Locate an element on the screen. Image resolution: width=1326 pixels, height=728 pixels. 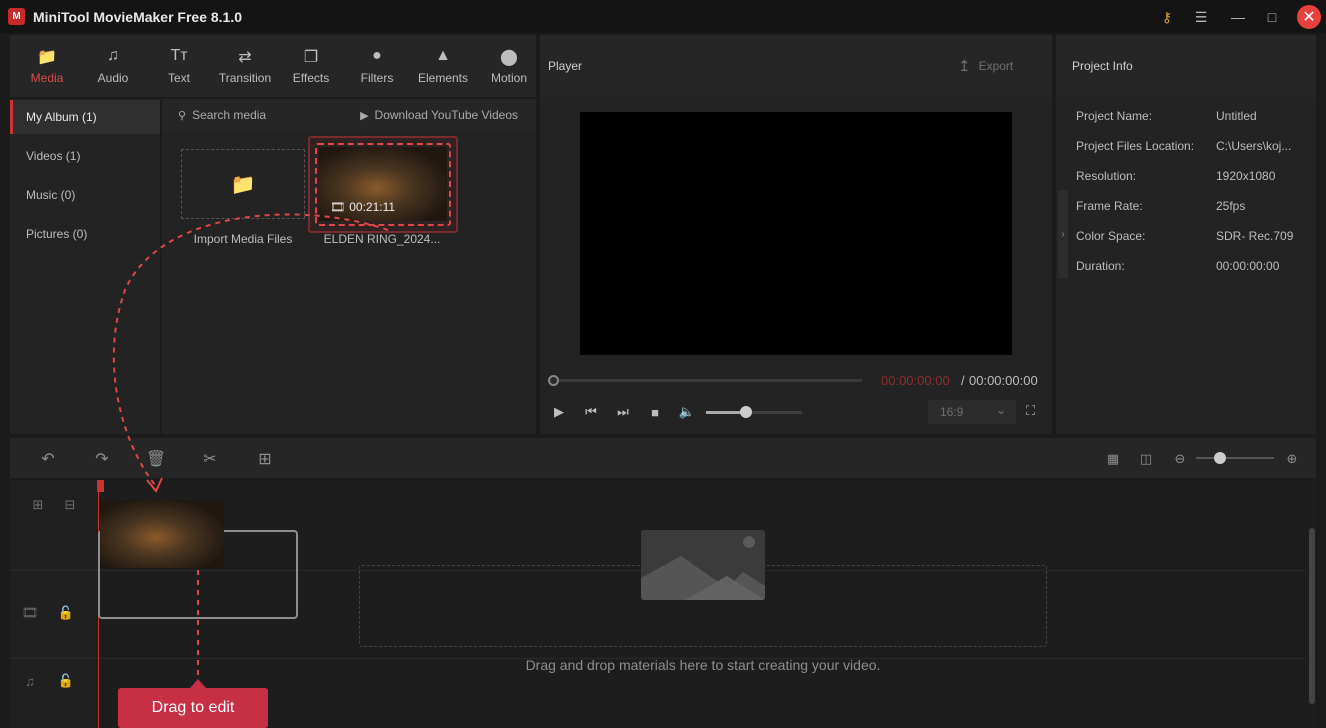
hamburger-icon: ☰ is located at coordinates (1201, 17).